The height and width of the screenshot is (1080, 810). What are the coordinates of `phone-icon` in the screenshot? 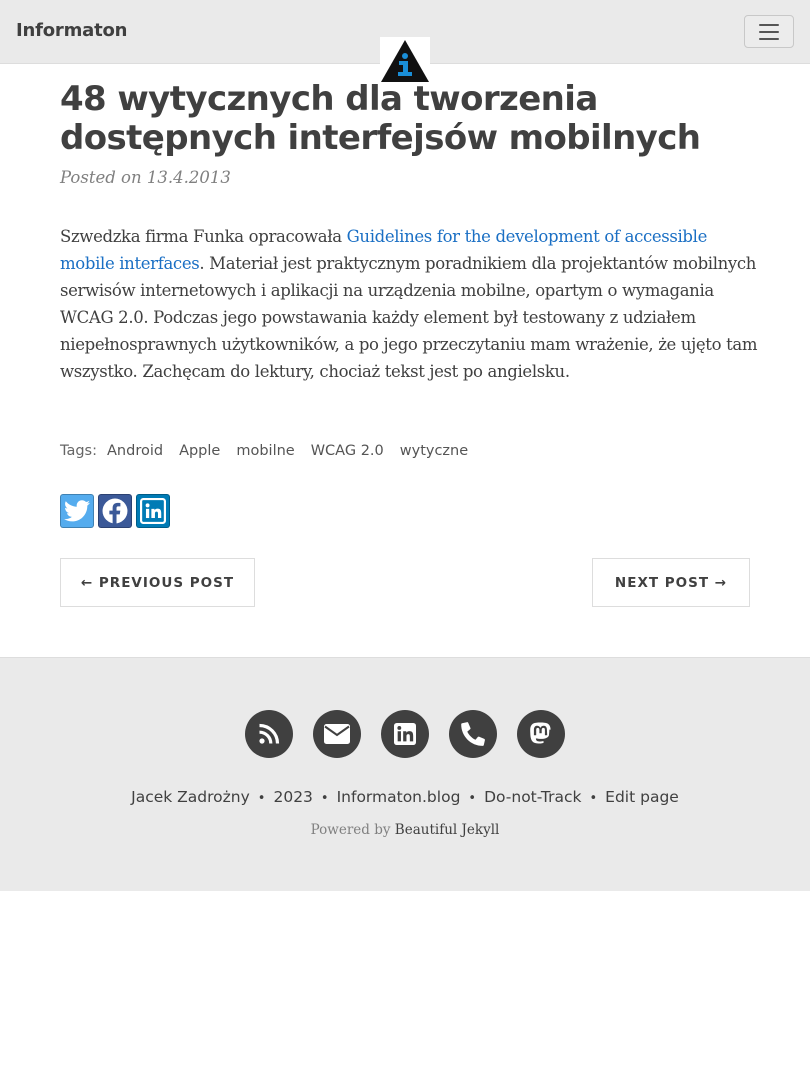 It's located at (473, 734).